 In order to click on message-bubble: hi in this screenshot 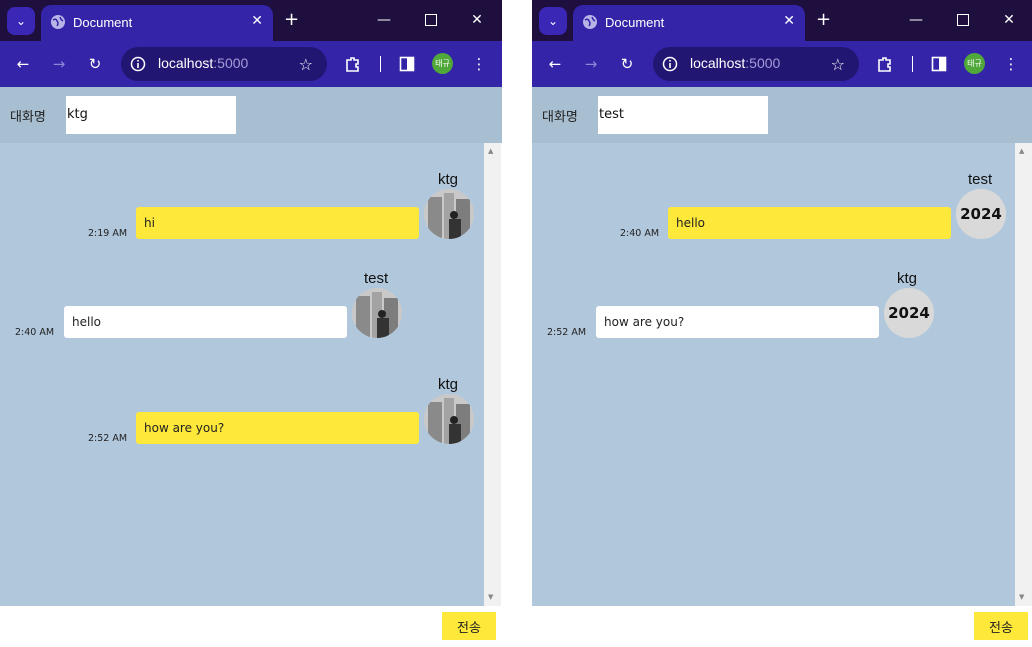, I will do `click(277, 223)`.